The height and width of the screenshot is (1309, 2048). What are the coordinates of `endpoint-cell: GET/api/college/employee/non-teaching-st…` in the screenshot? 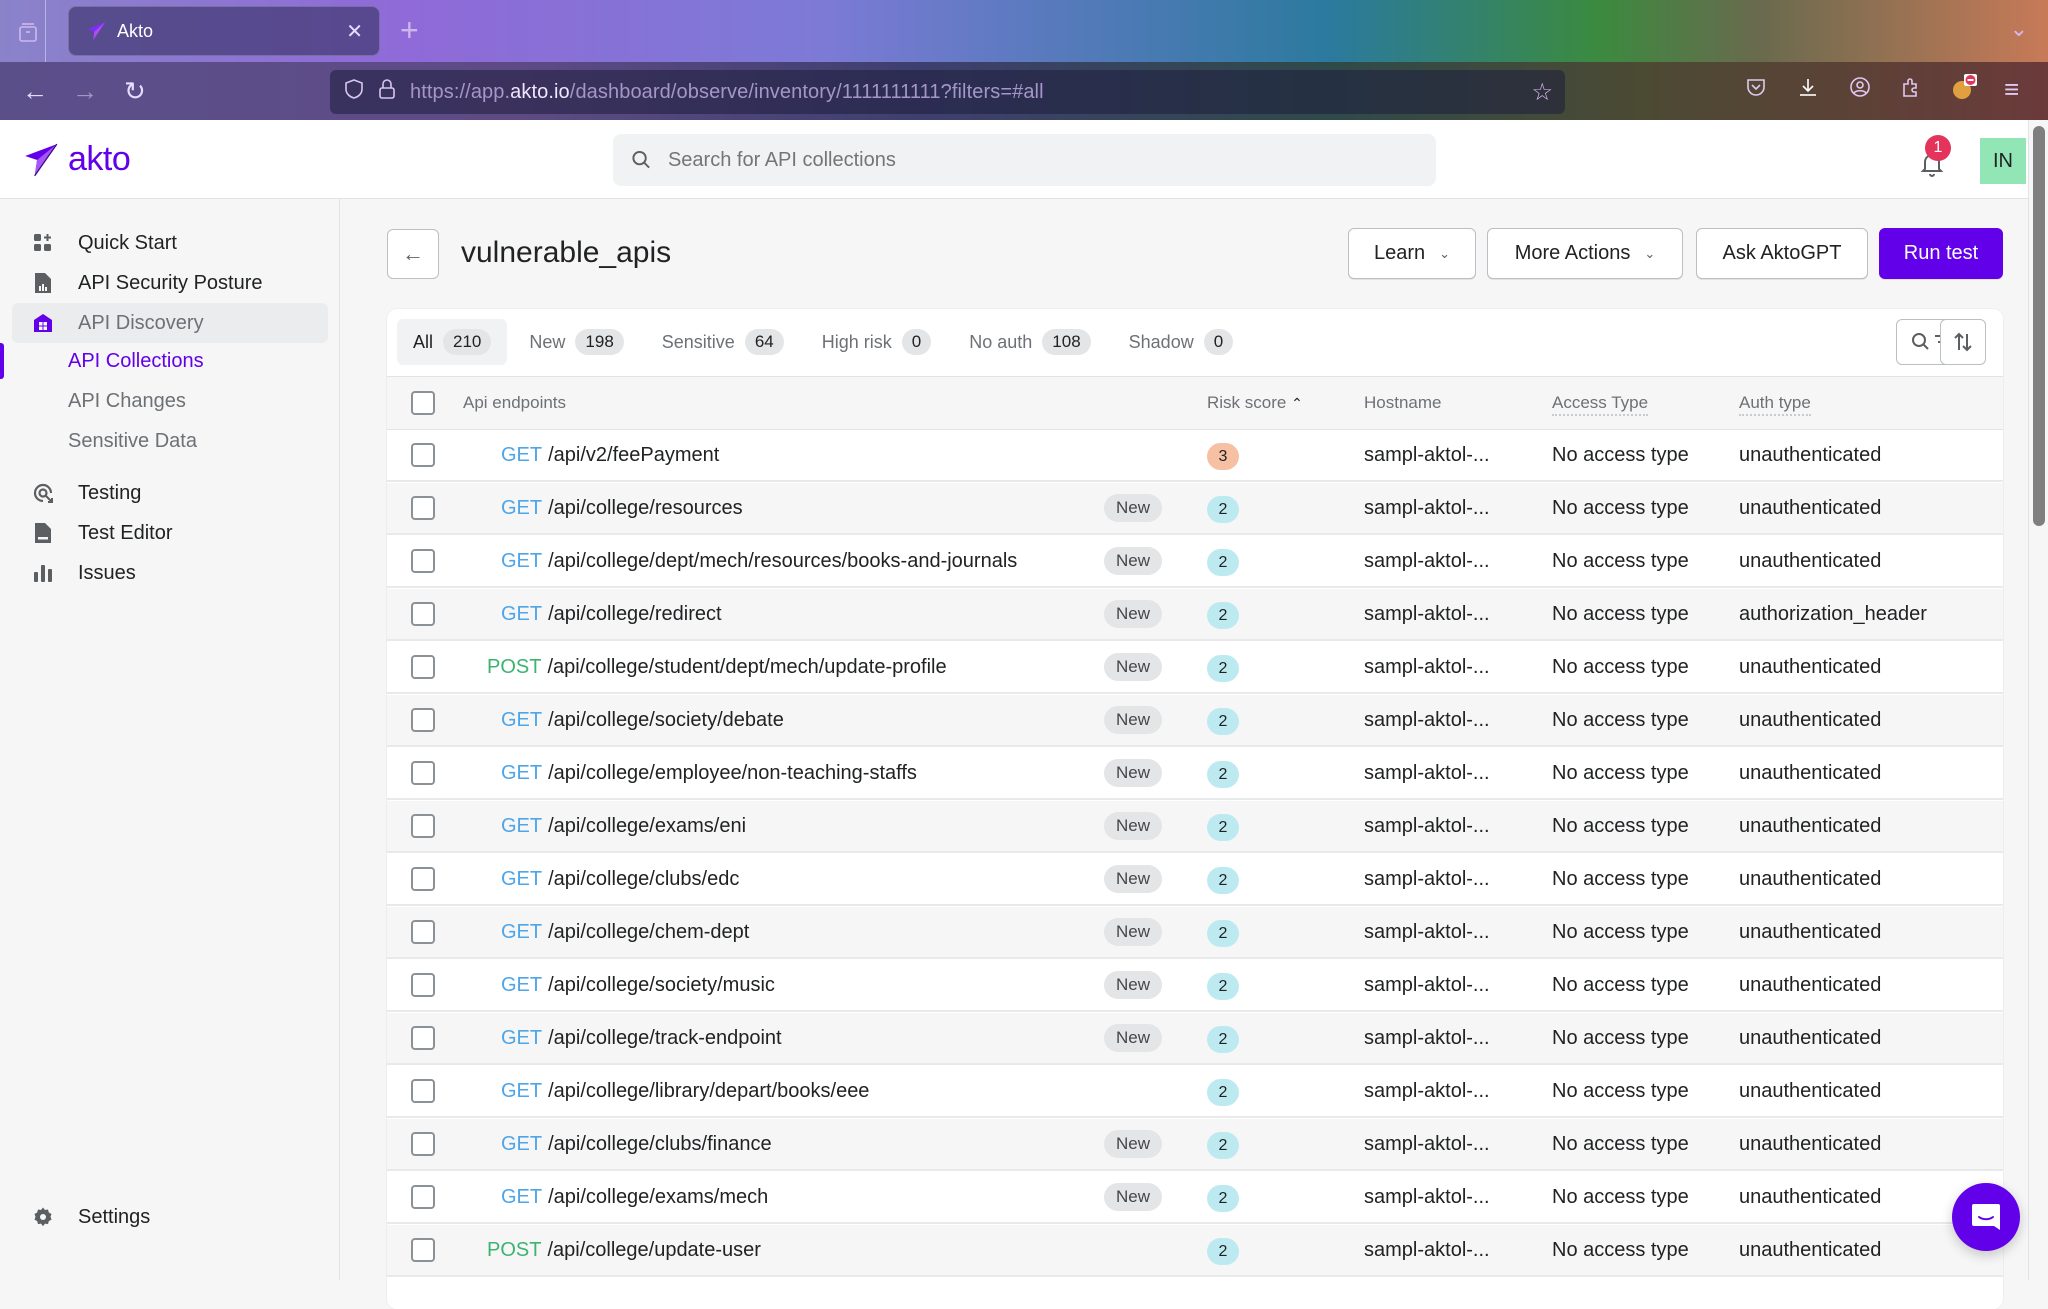 It's located at (709, 773).